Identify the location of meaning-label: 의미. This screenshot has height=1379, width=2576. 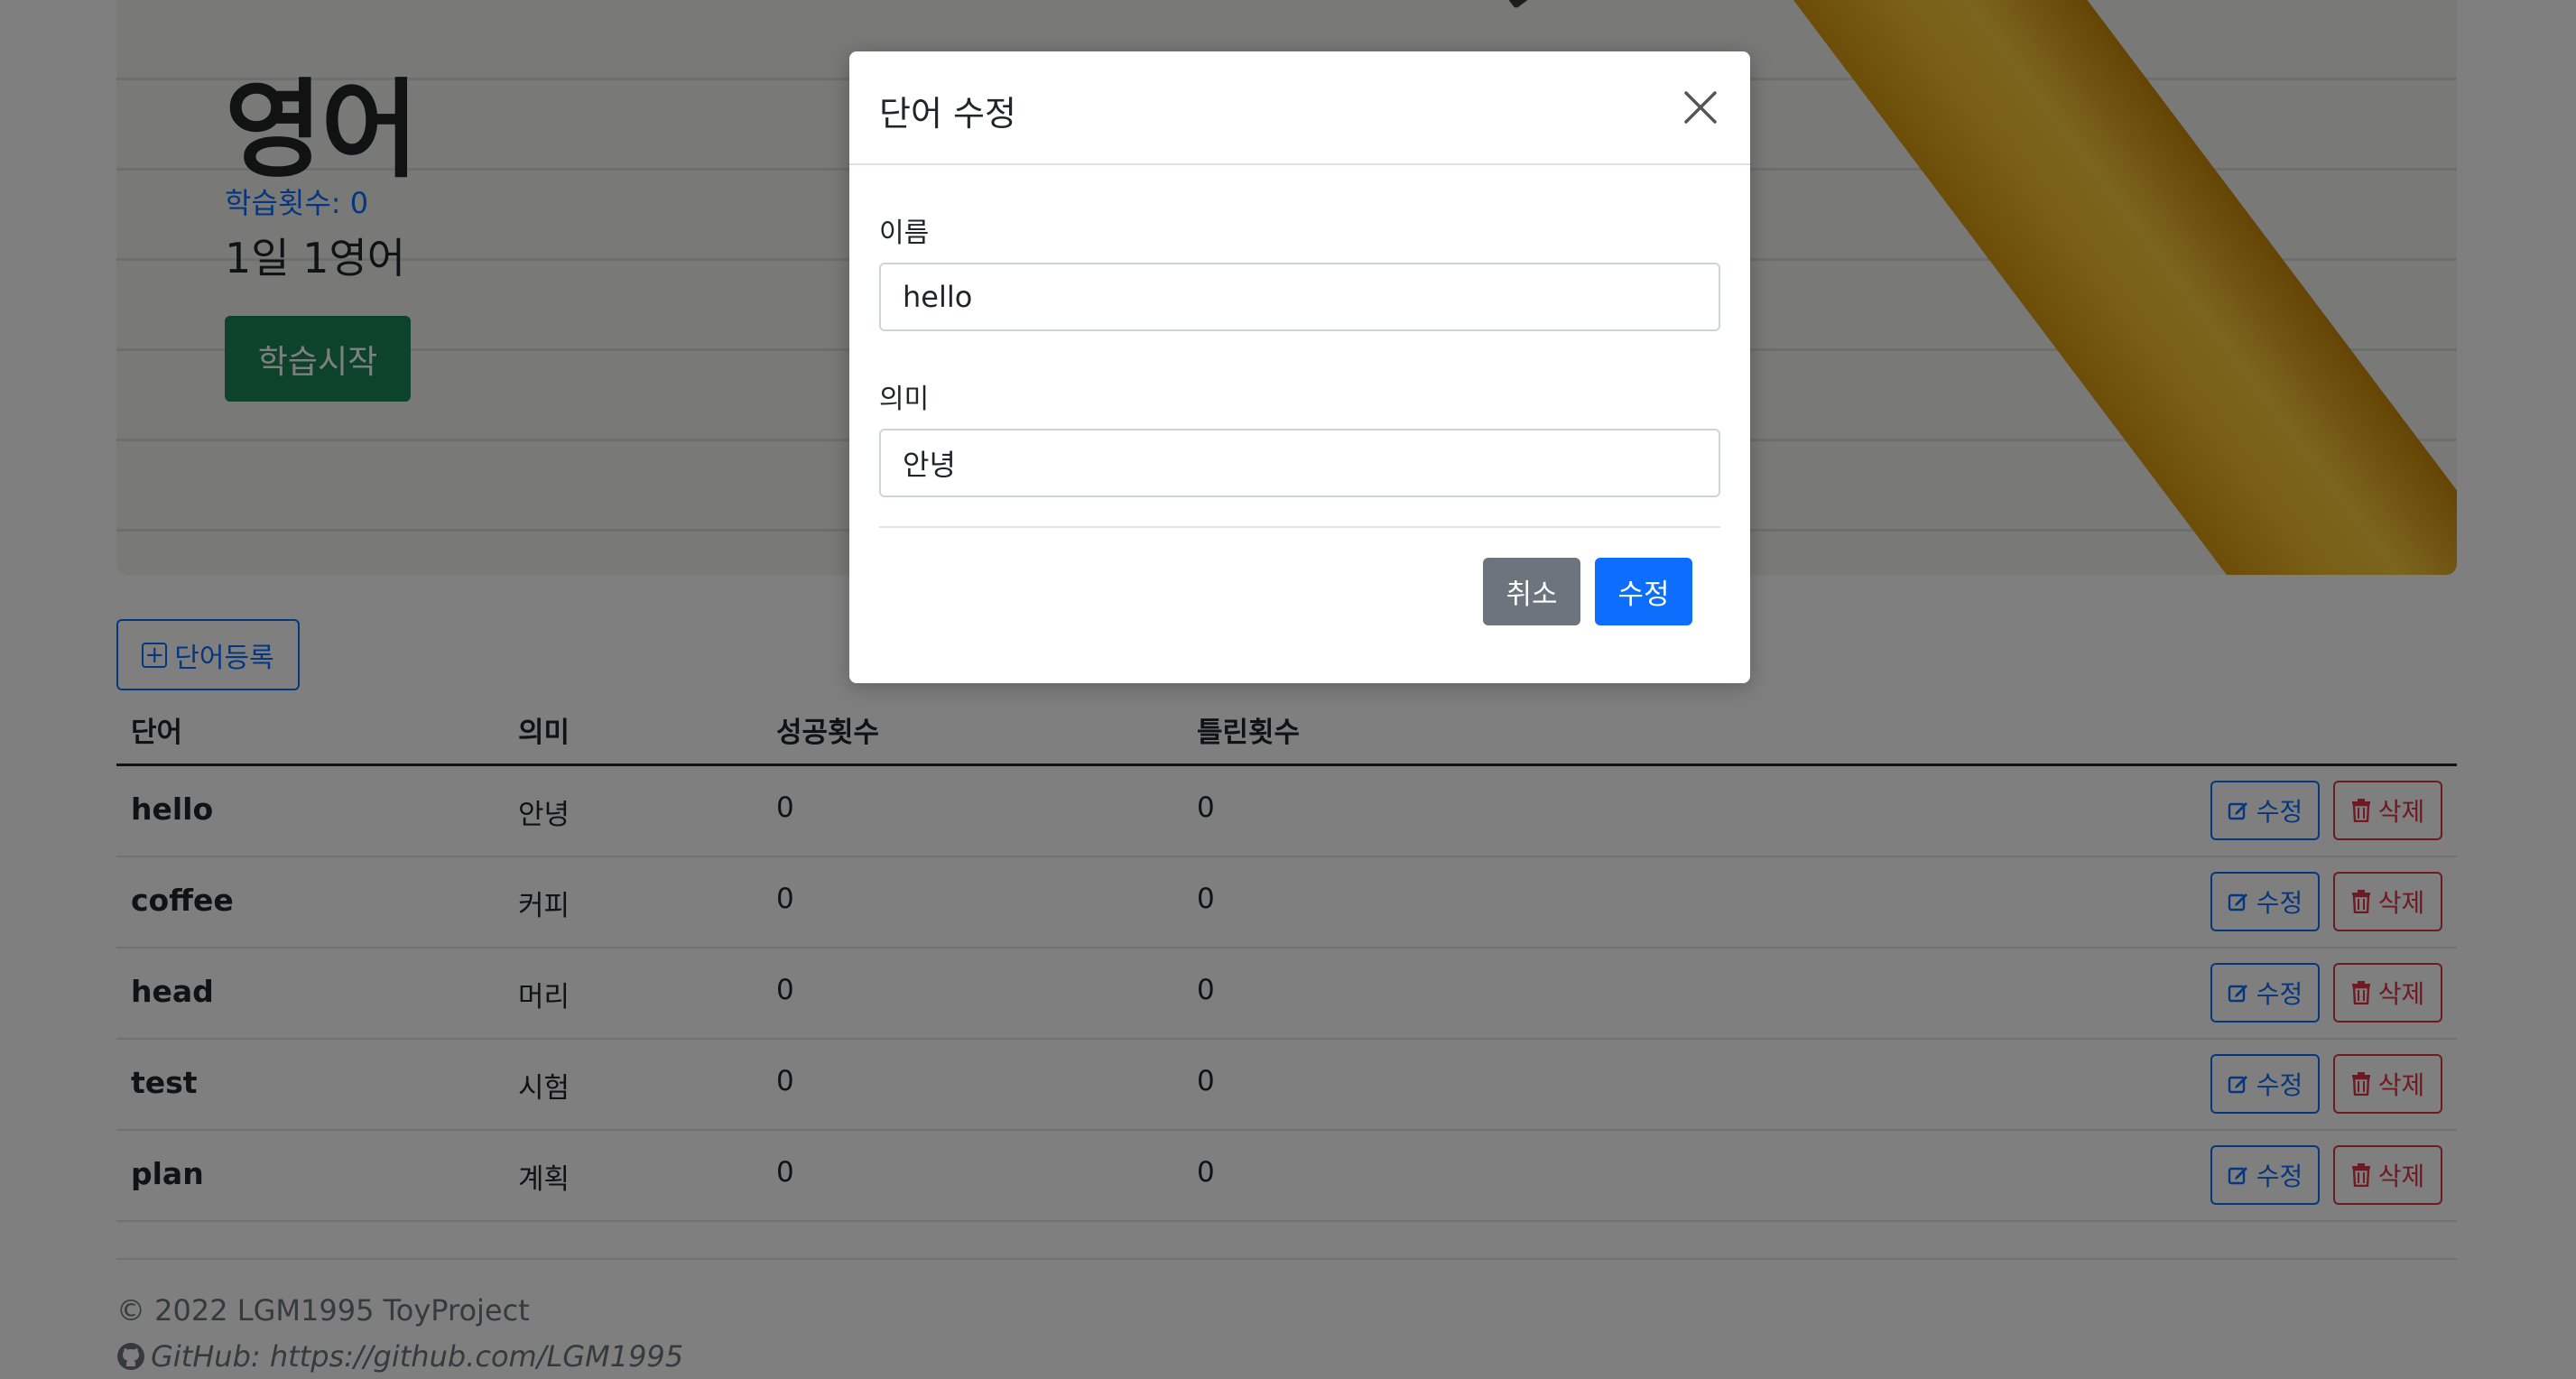
(904, 399).